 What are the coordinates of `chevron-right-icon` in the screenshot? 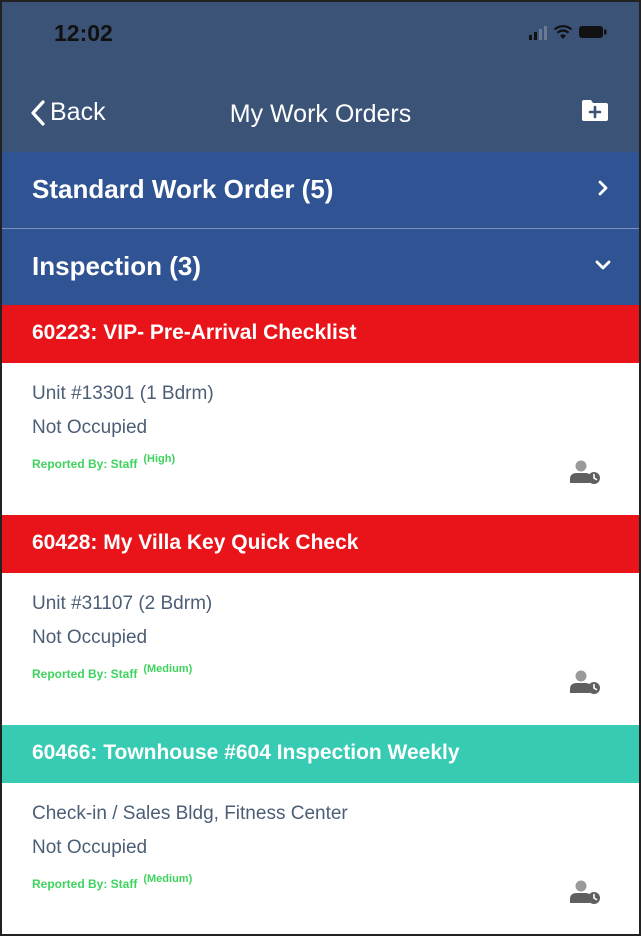 It's located at (603, 188).